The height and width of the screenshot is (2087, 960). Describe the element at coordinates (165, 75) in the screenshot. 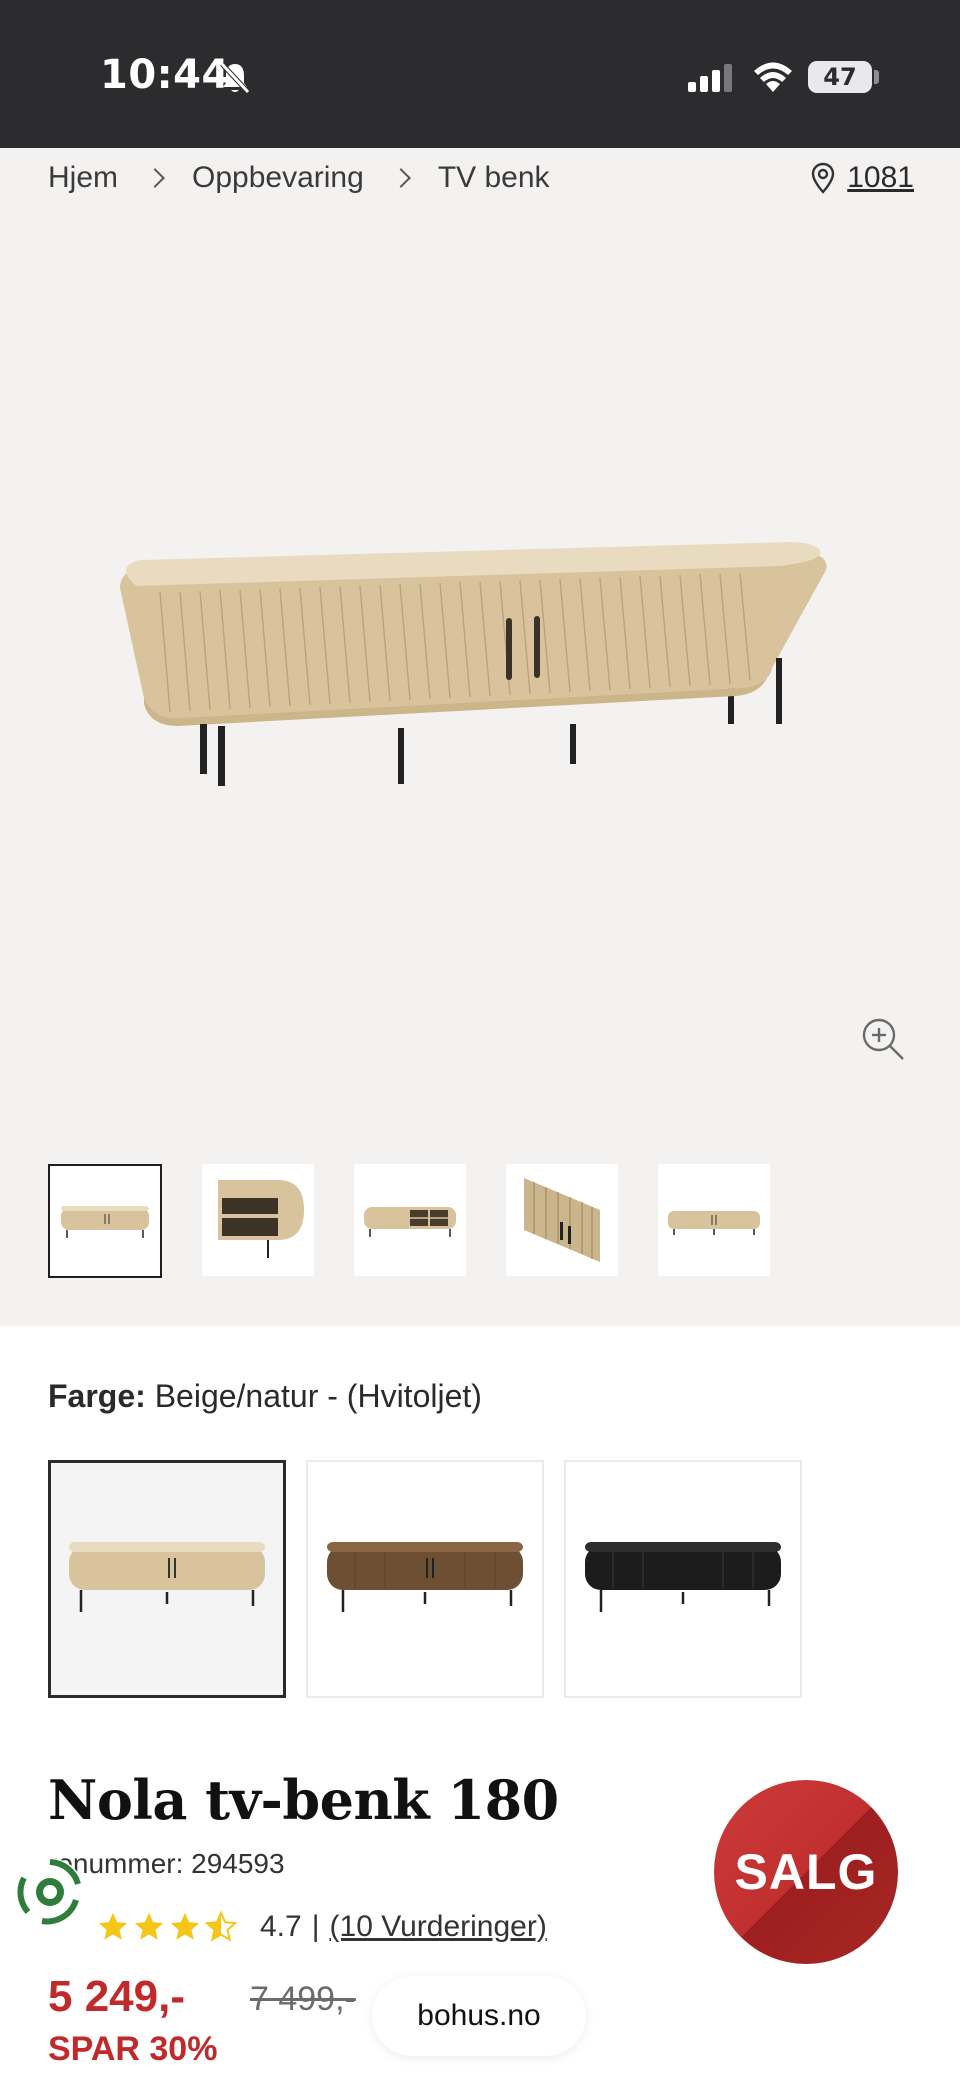

I see `status-time: 10:44` at that location.